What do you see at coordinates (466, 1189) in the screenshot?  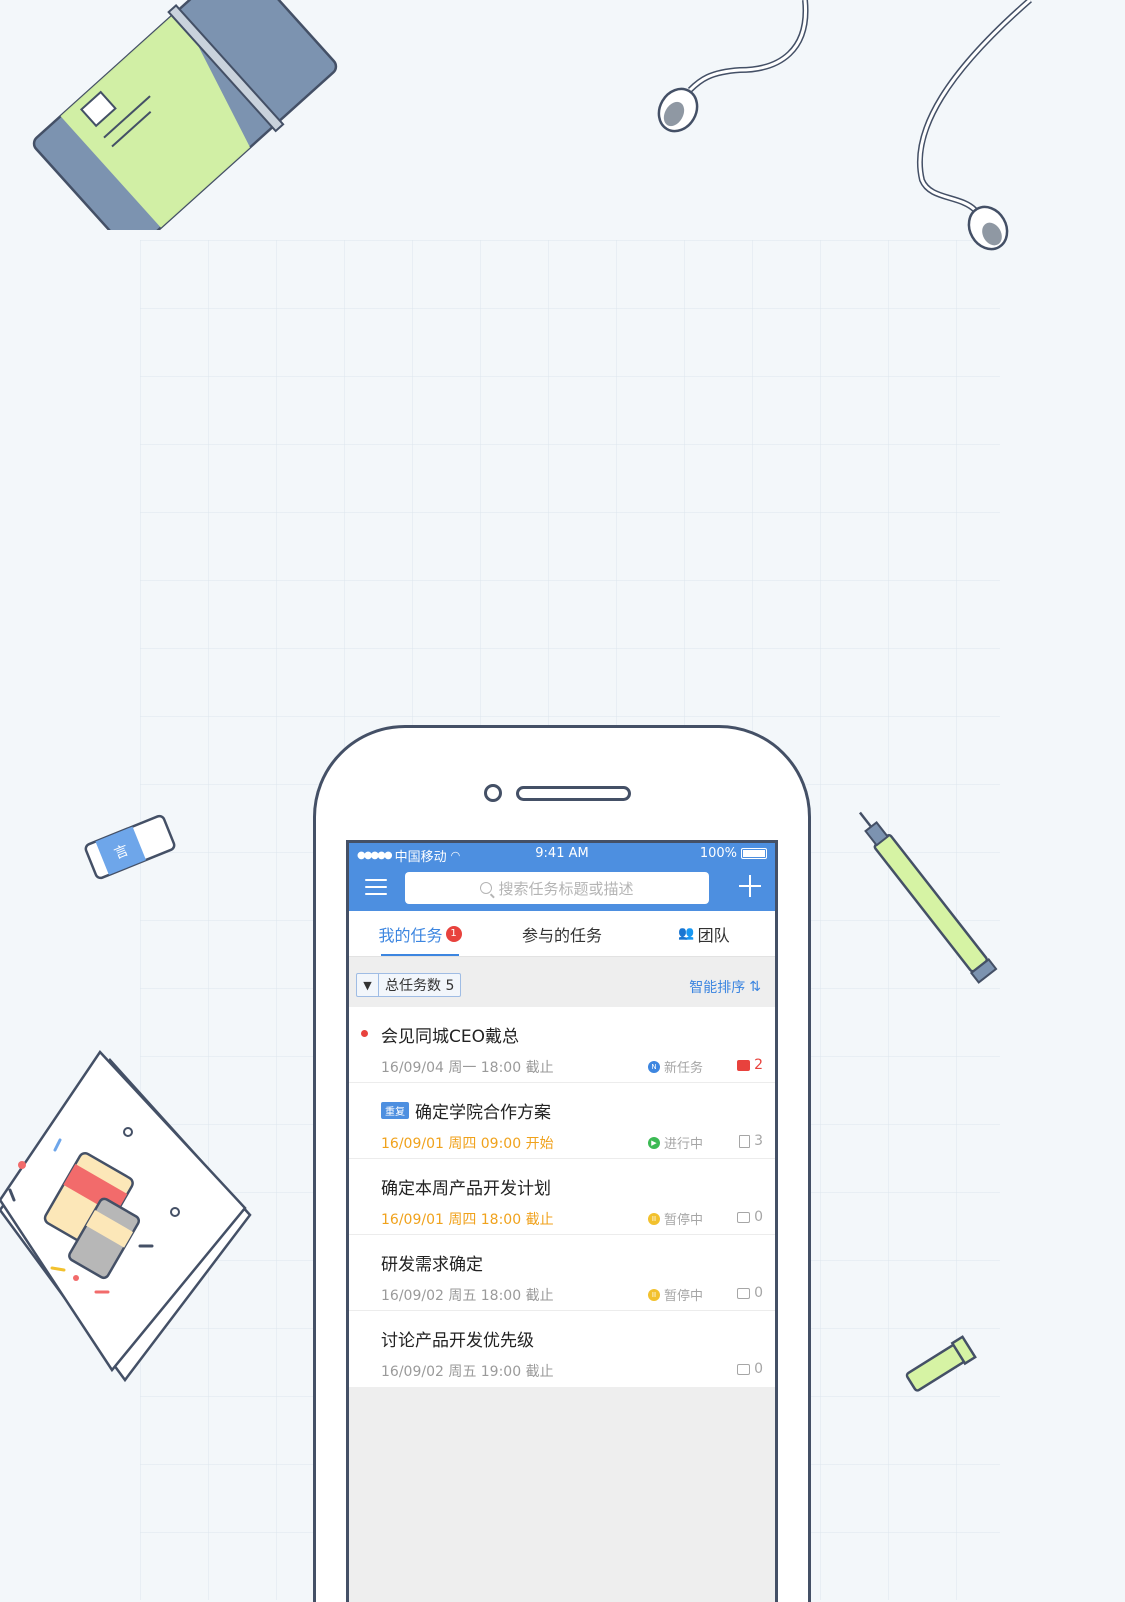 I see `task-title: 确定本周产品开发计划` at bounding box center [466, 1189].